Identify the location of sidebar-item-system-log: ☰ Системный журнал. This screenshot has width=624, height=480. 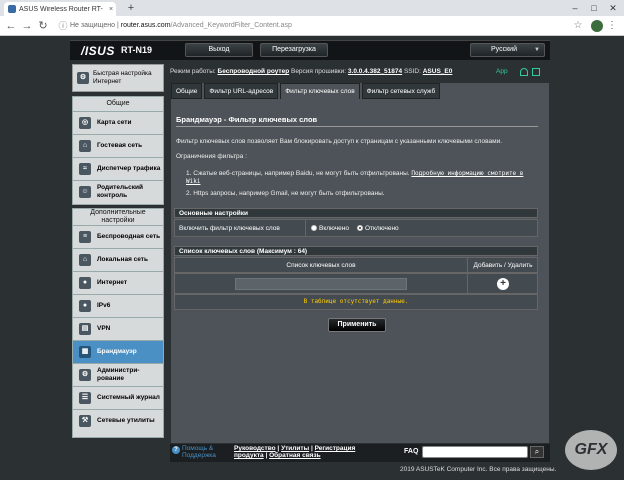
(118, 397).